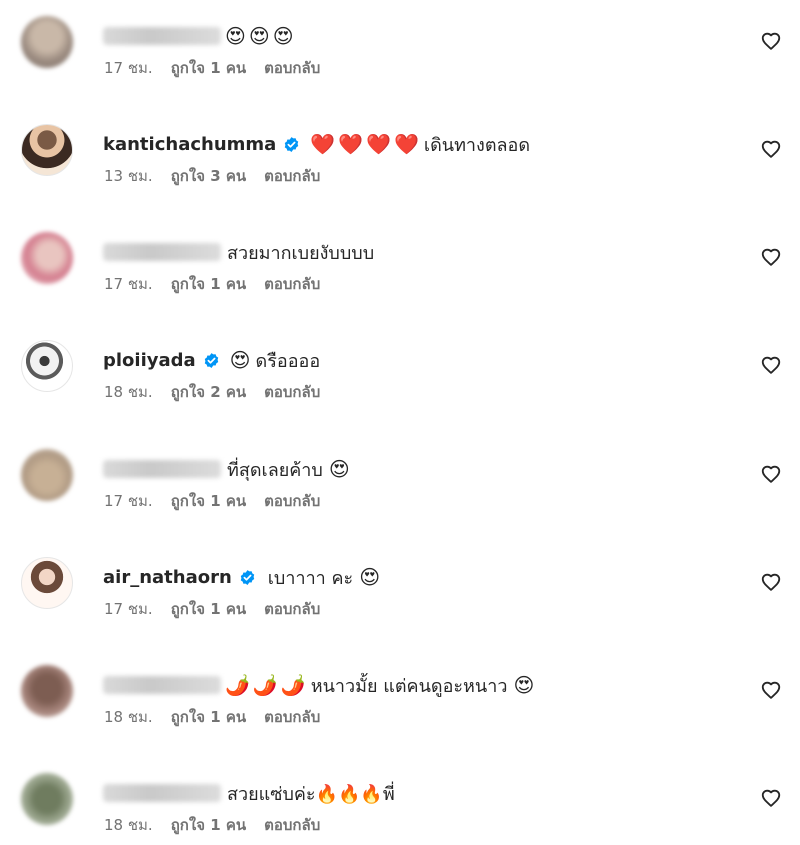 This screenshot has height=845, width=800. I want to click on comment-line: ที่สุดเลยค้าบ 😍, so click(228, 469).